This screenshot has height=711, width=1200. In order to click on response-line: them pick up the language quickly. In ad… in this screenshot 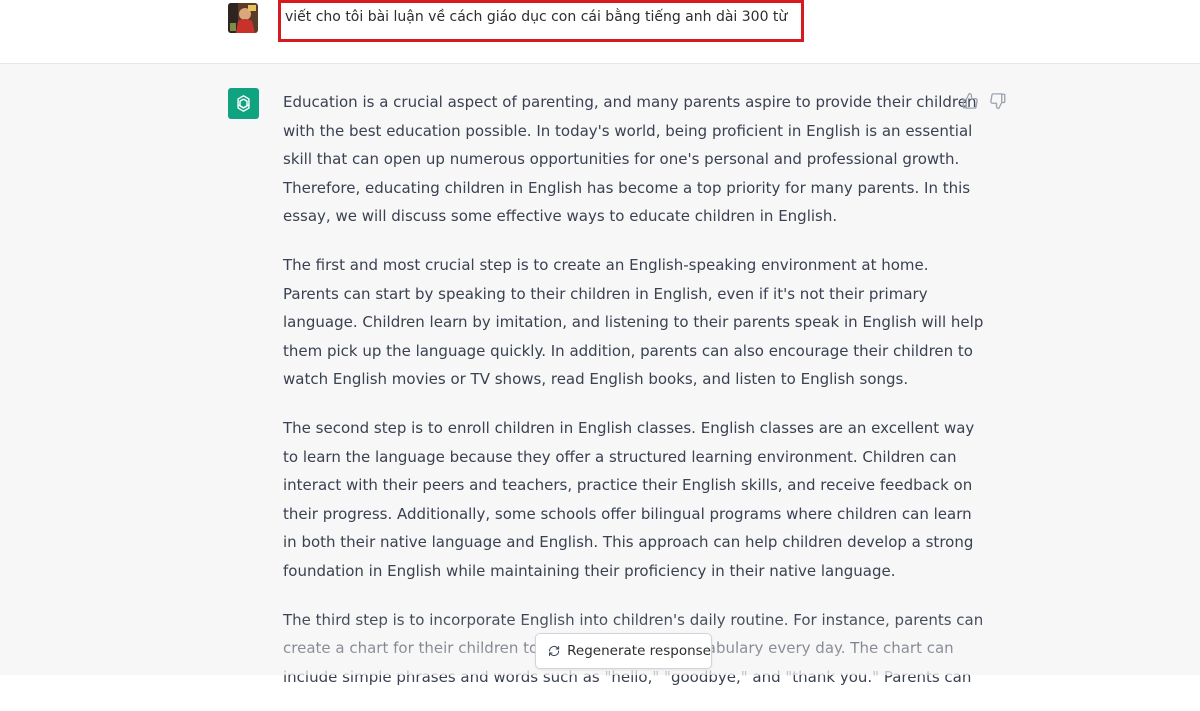, I will do `click(628, 350)`.